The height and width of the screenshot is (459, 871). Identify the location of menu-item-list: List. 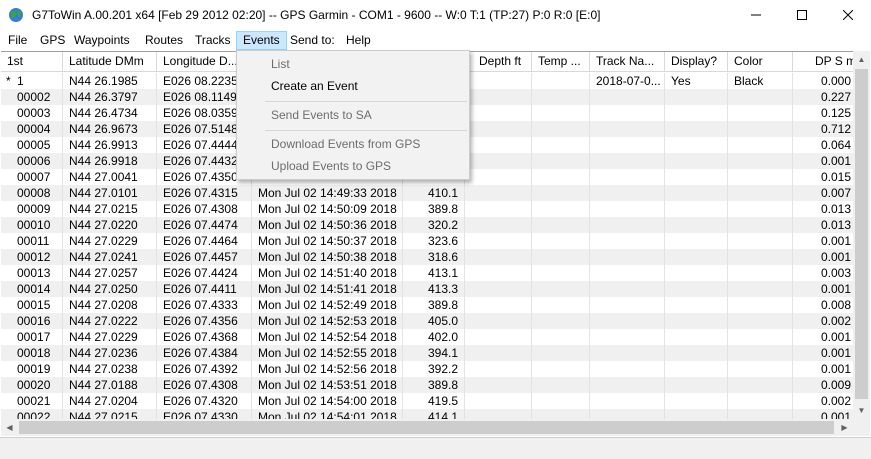
(280, 64).